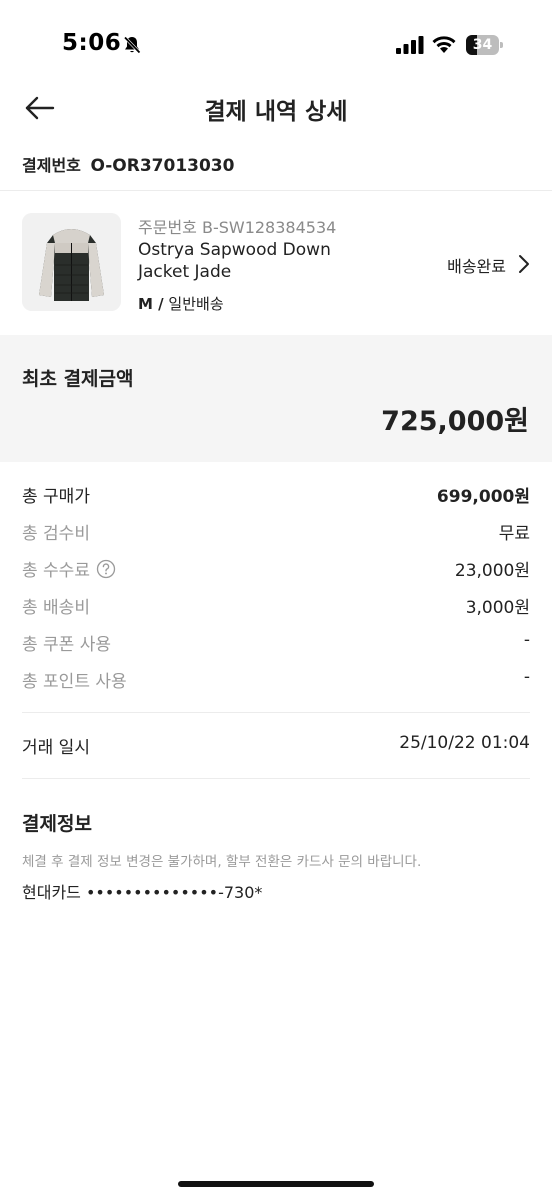  I want to click on points-label: 총 포인트 사용, so click(74, 682).